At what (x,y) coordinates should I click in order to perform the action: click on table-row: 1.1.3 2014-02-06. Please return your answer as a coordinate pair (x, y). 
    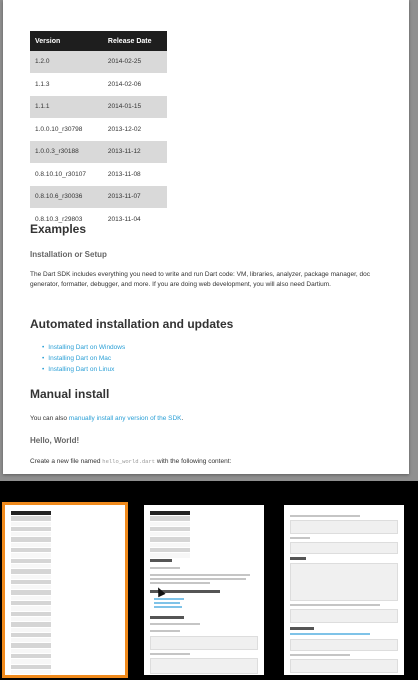
    Looking at the image, I should click on (98, 84).